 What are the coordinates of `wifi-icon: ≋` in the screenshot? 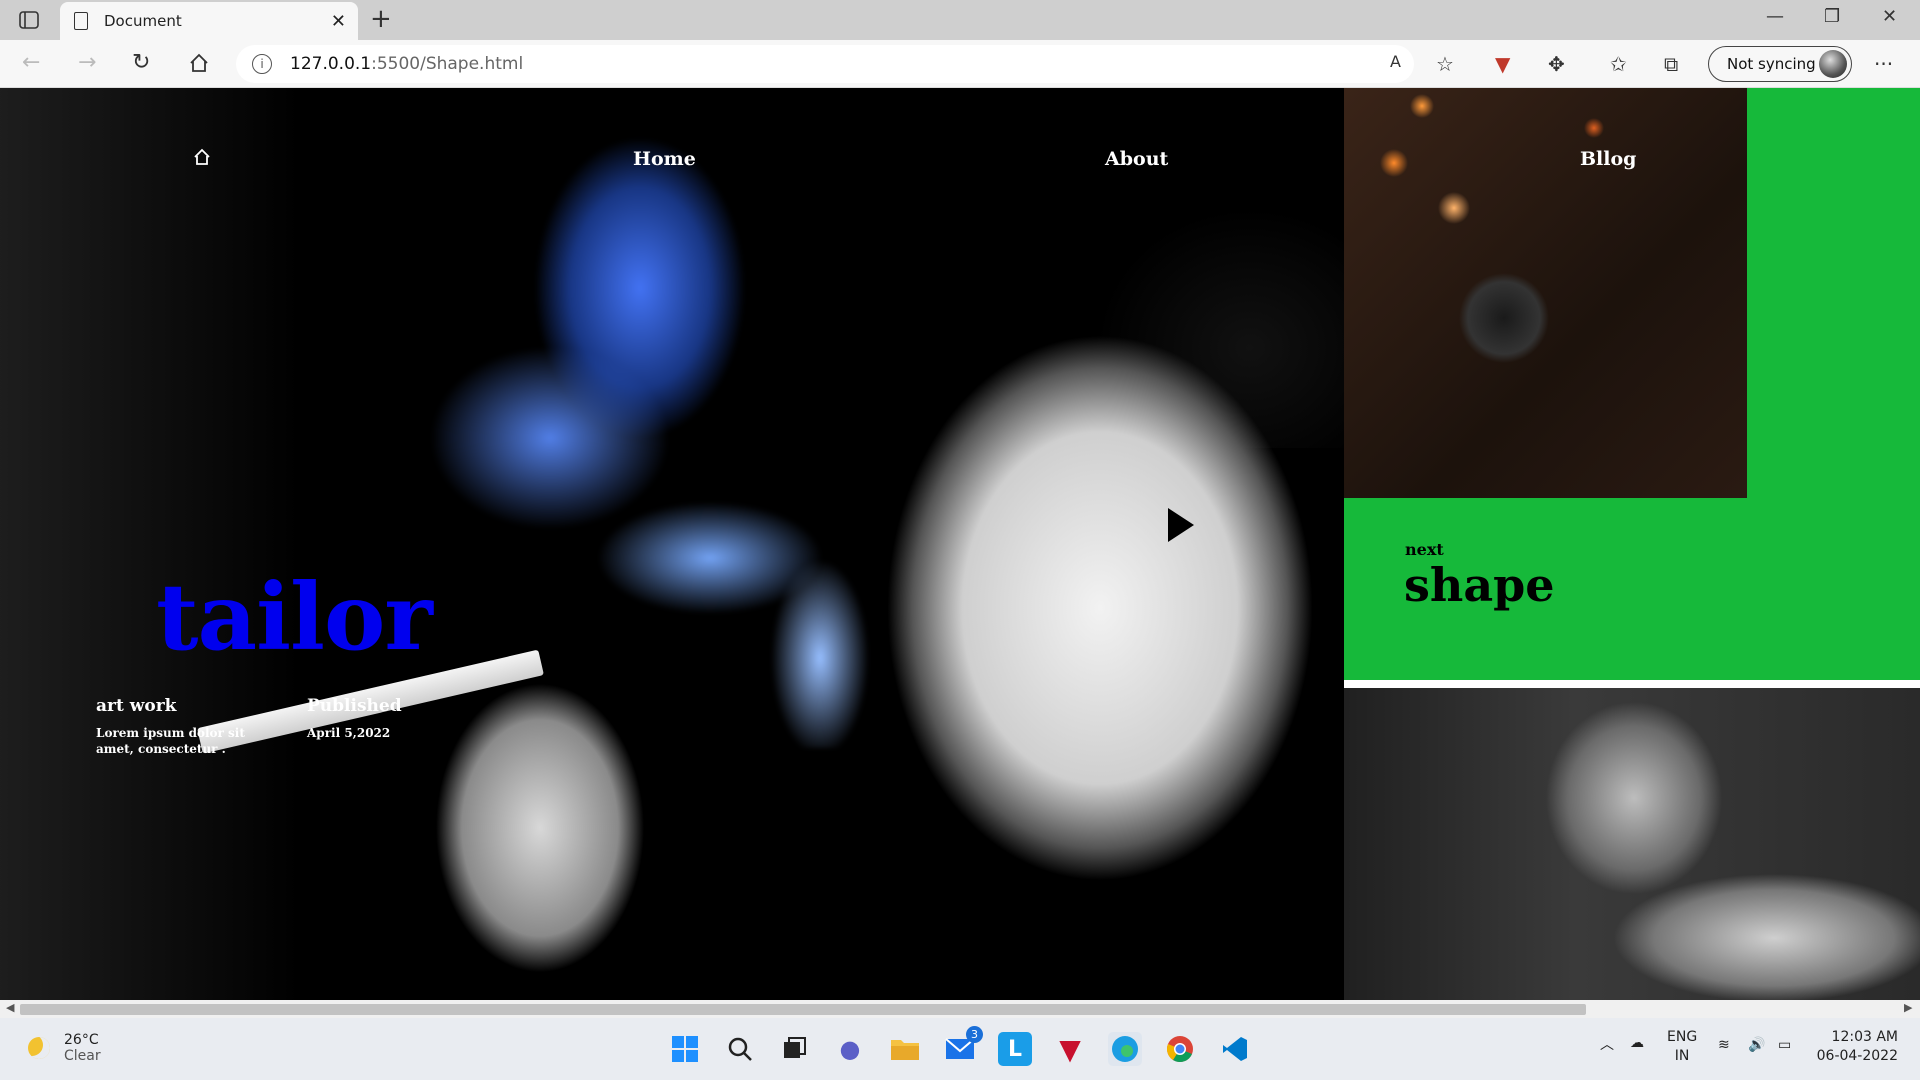 It's located at (1724, 1045).